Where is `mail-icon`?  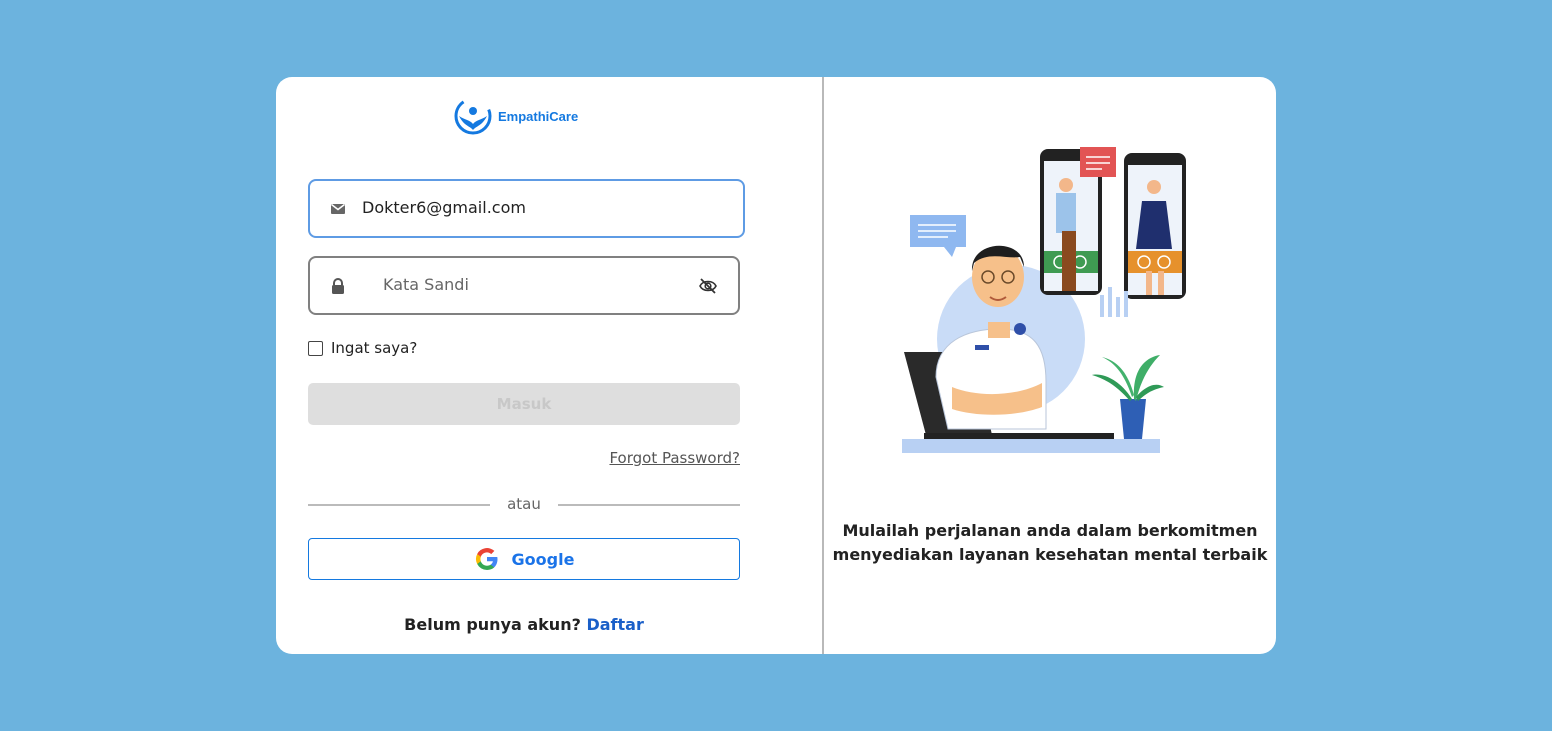 mail-icon is located at coordinates (338, 208).